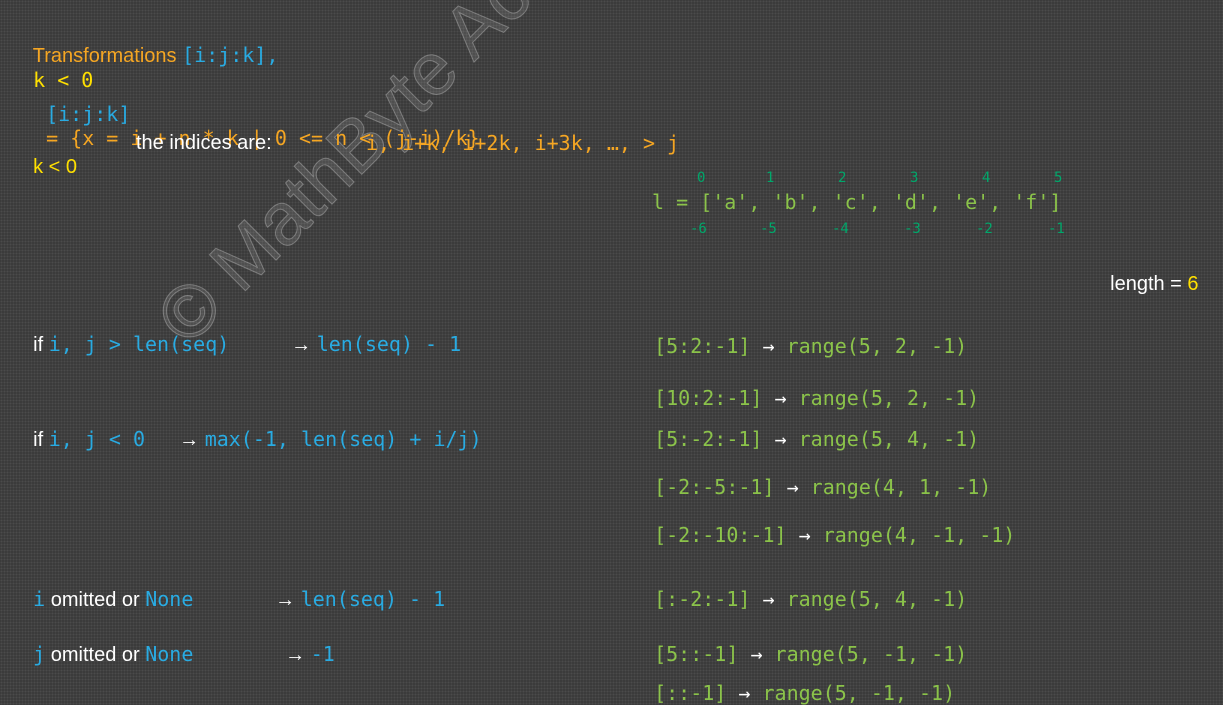 Image resolution: width=1223 pixels, height=705 pixels. What do you see at coordinates (842, 178) in the screenshot?
I see `positive-index-label: 2` at bounding box center [842, 178].